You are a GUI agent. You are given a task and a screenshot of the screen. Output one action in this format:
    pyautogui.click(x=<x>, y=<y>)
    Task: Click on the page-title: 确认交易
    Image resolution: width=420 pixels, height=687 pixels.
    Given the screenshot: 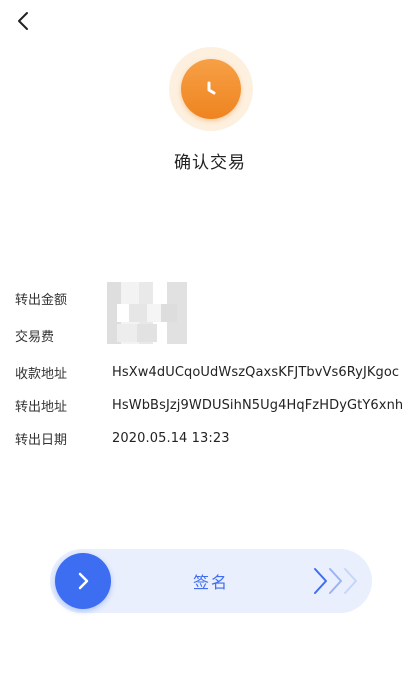 What is the action you would take?
    pyautogui.click(x=210, y=163)
    